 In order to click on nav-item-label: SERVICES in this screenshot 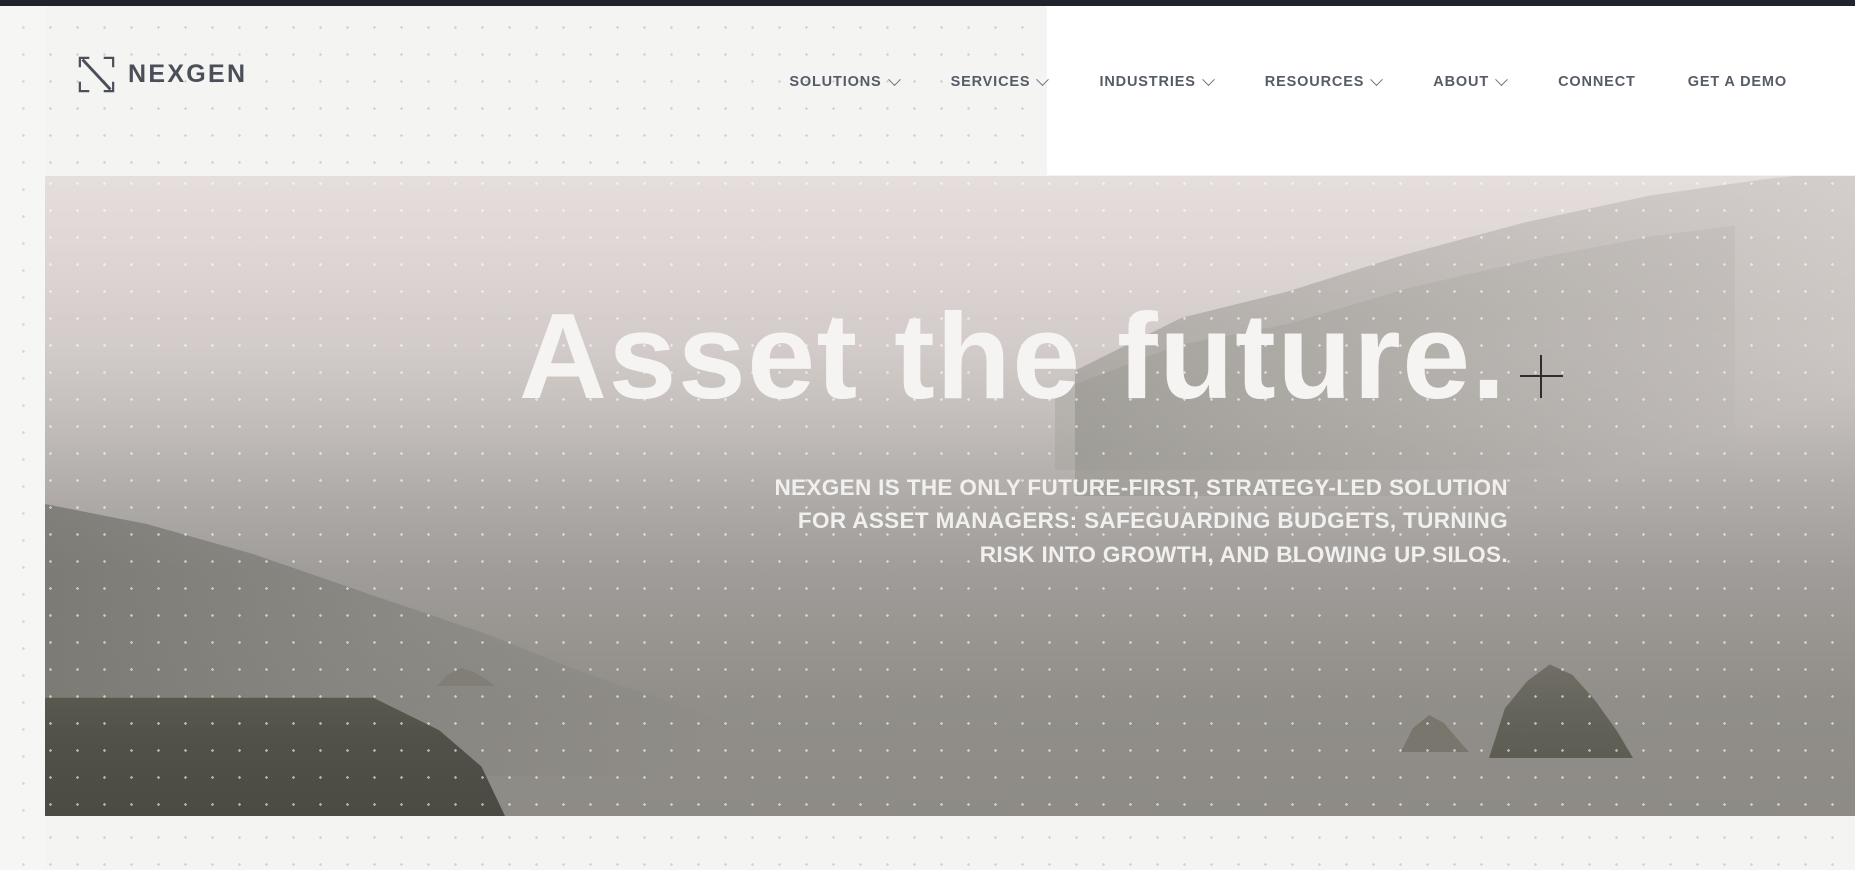, I will do `click(990, 82)`.